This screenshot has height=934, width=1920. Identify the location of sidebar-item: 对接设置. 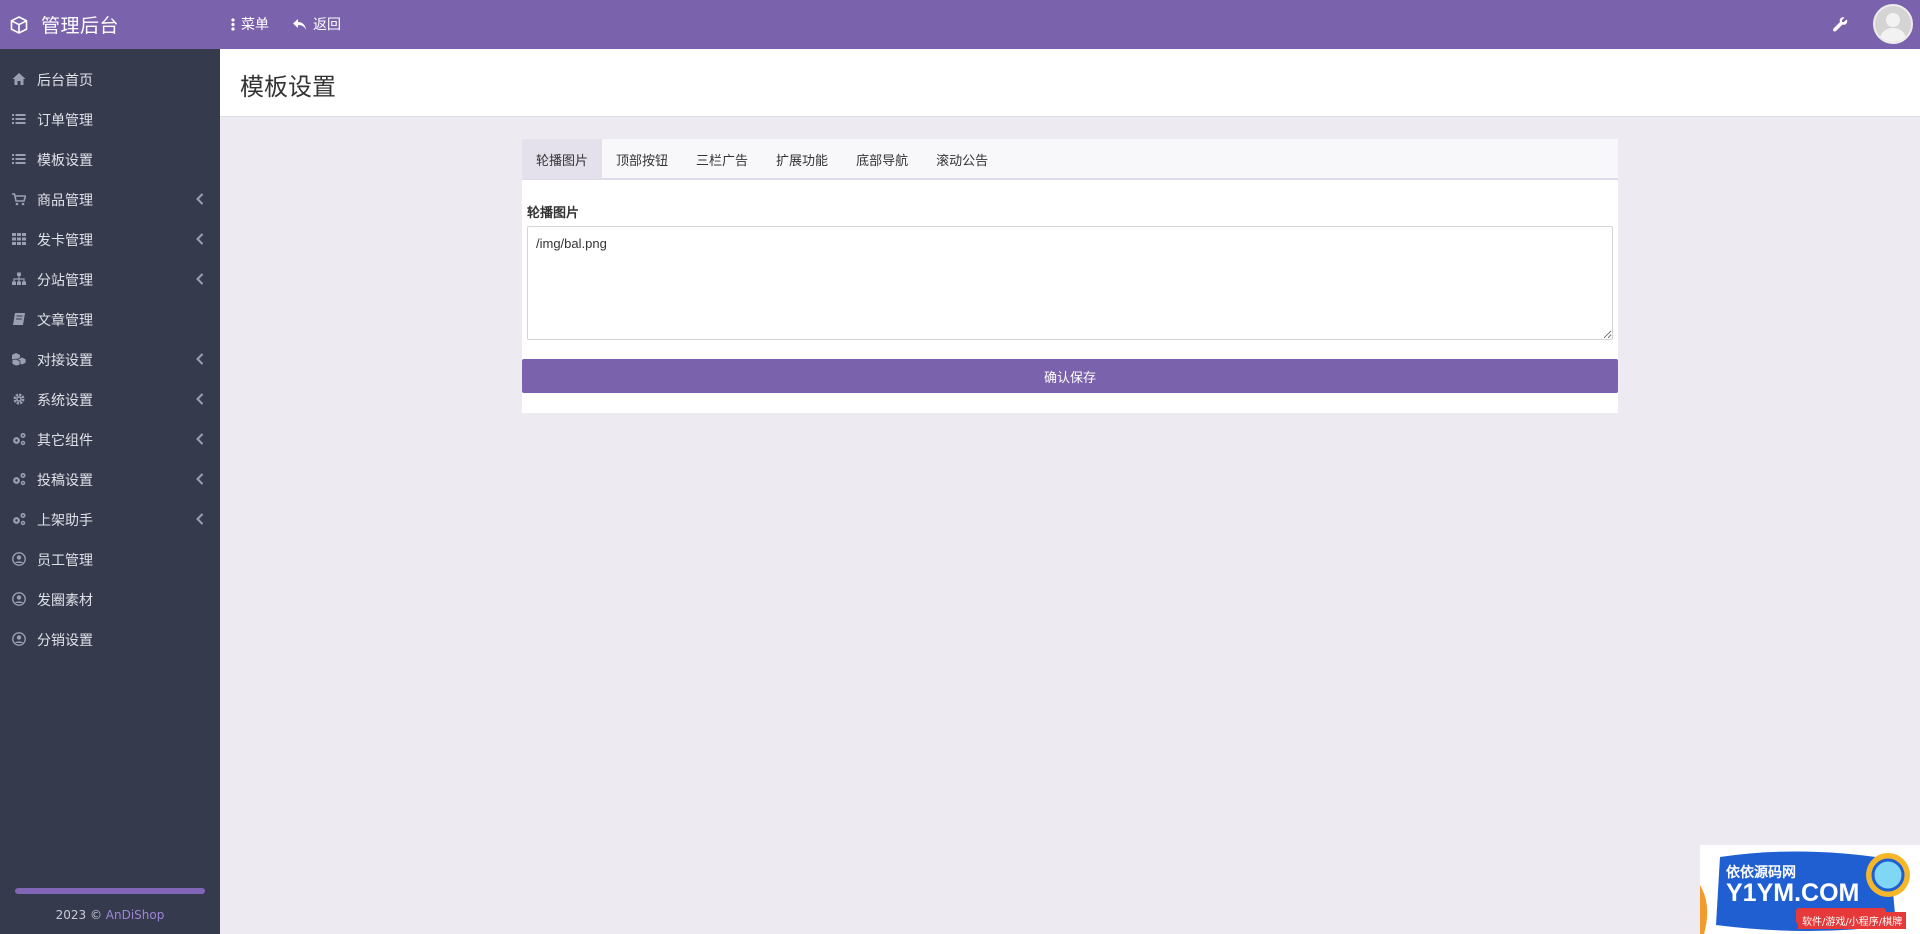
(110, 359).